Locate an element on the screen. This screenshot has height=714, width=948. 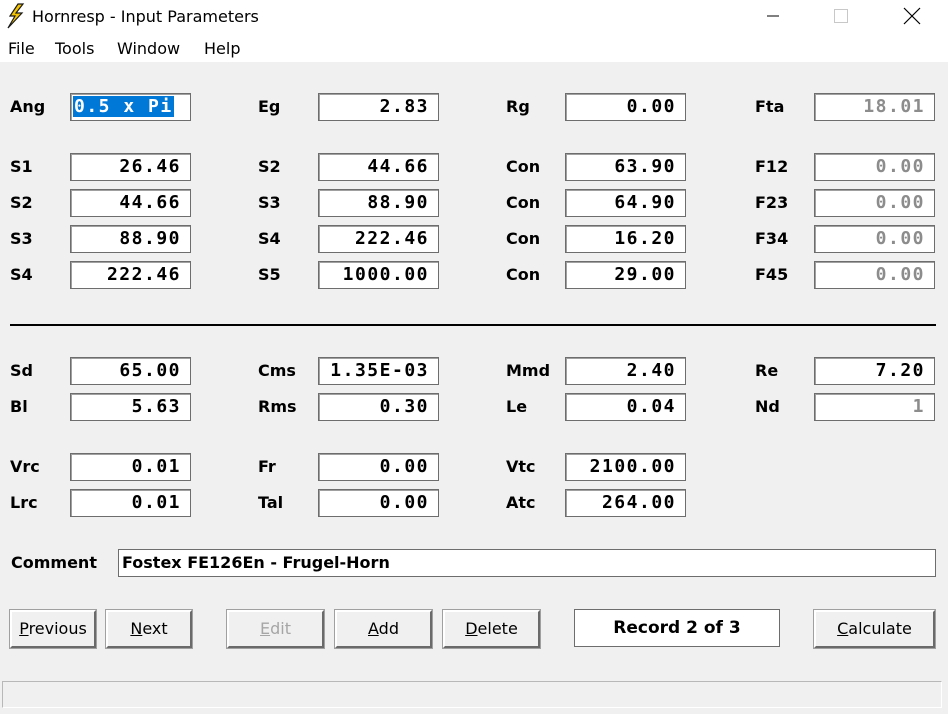
field-ang: 0.5 x Pi is located at coordinates (130, 107).